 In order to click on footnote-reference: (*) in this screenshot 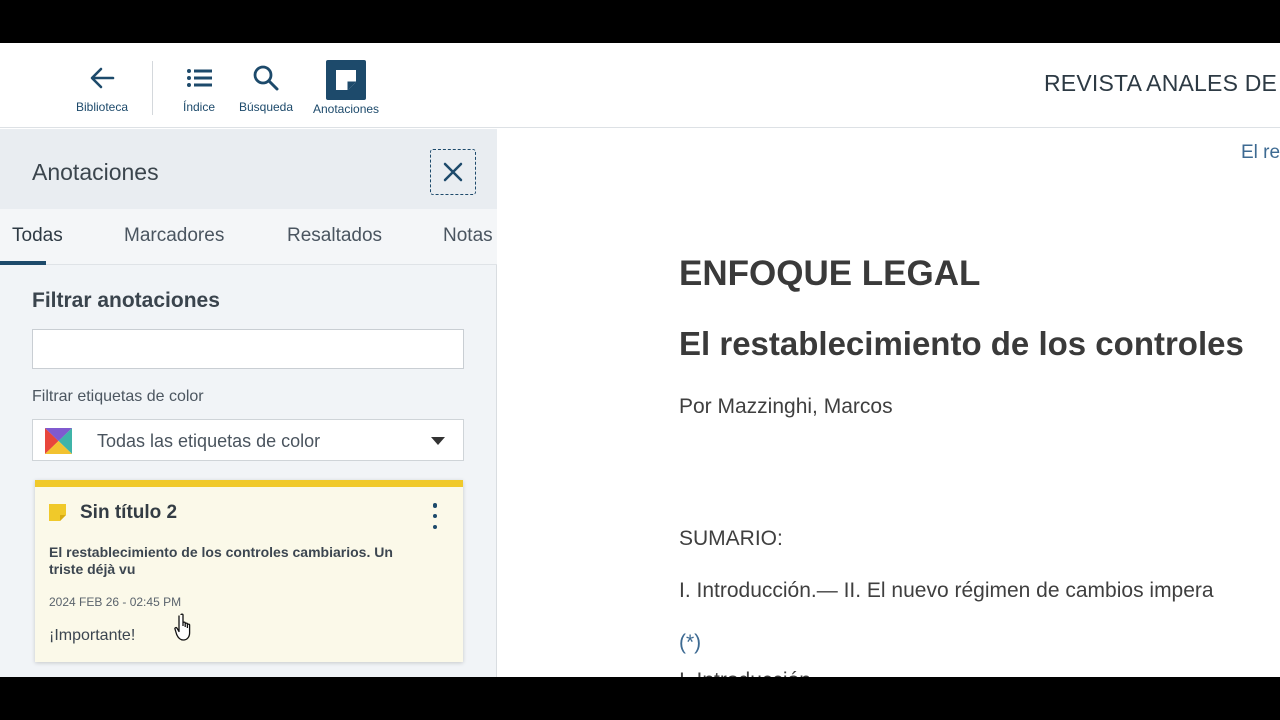, I will do `click(690, 643)`.